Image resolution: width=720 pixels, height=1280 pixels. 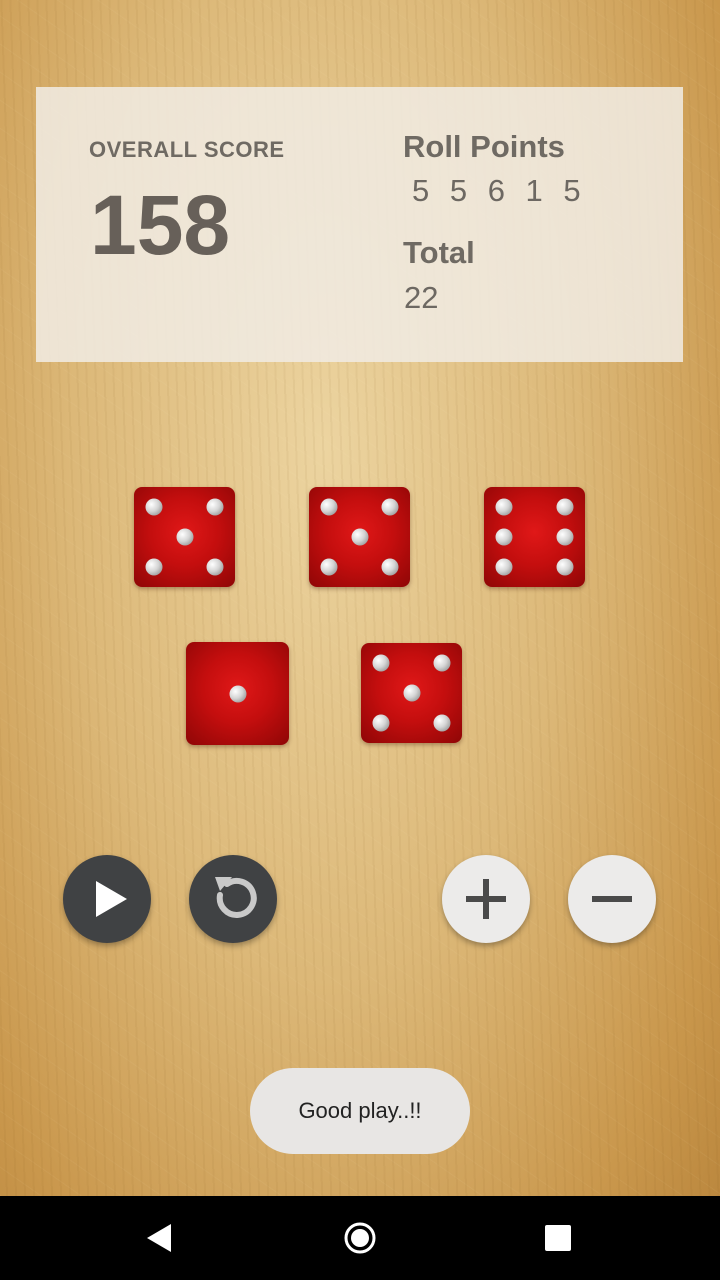 I want to click on plus-icon, so click(x=486, y=899).